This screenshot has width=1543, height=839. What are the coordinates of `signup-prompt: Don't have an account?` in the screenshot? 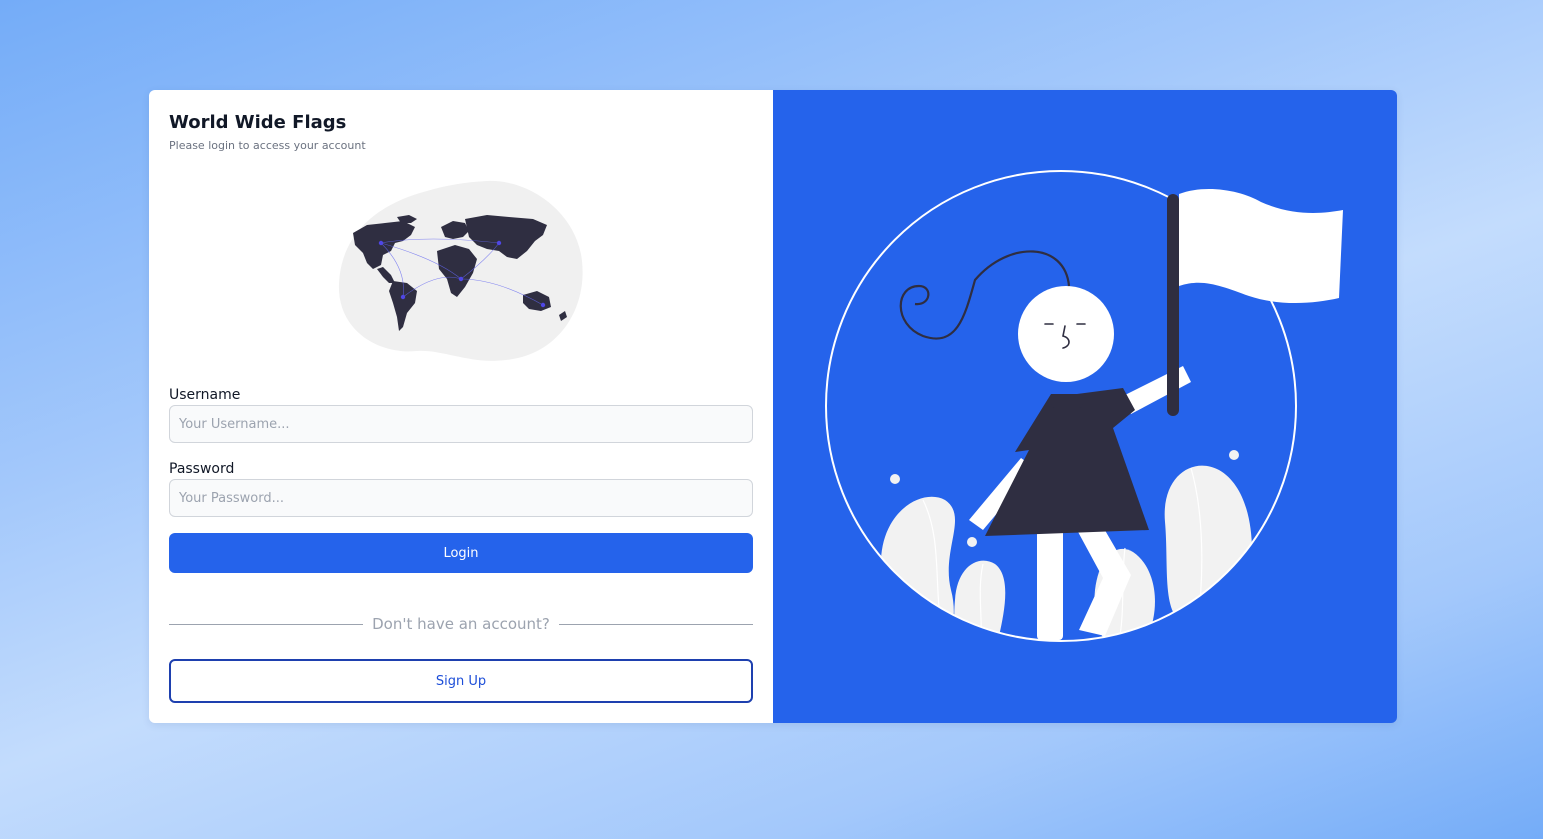 It's located at (461, 624).